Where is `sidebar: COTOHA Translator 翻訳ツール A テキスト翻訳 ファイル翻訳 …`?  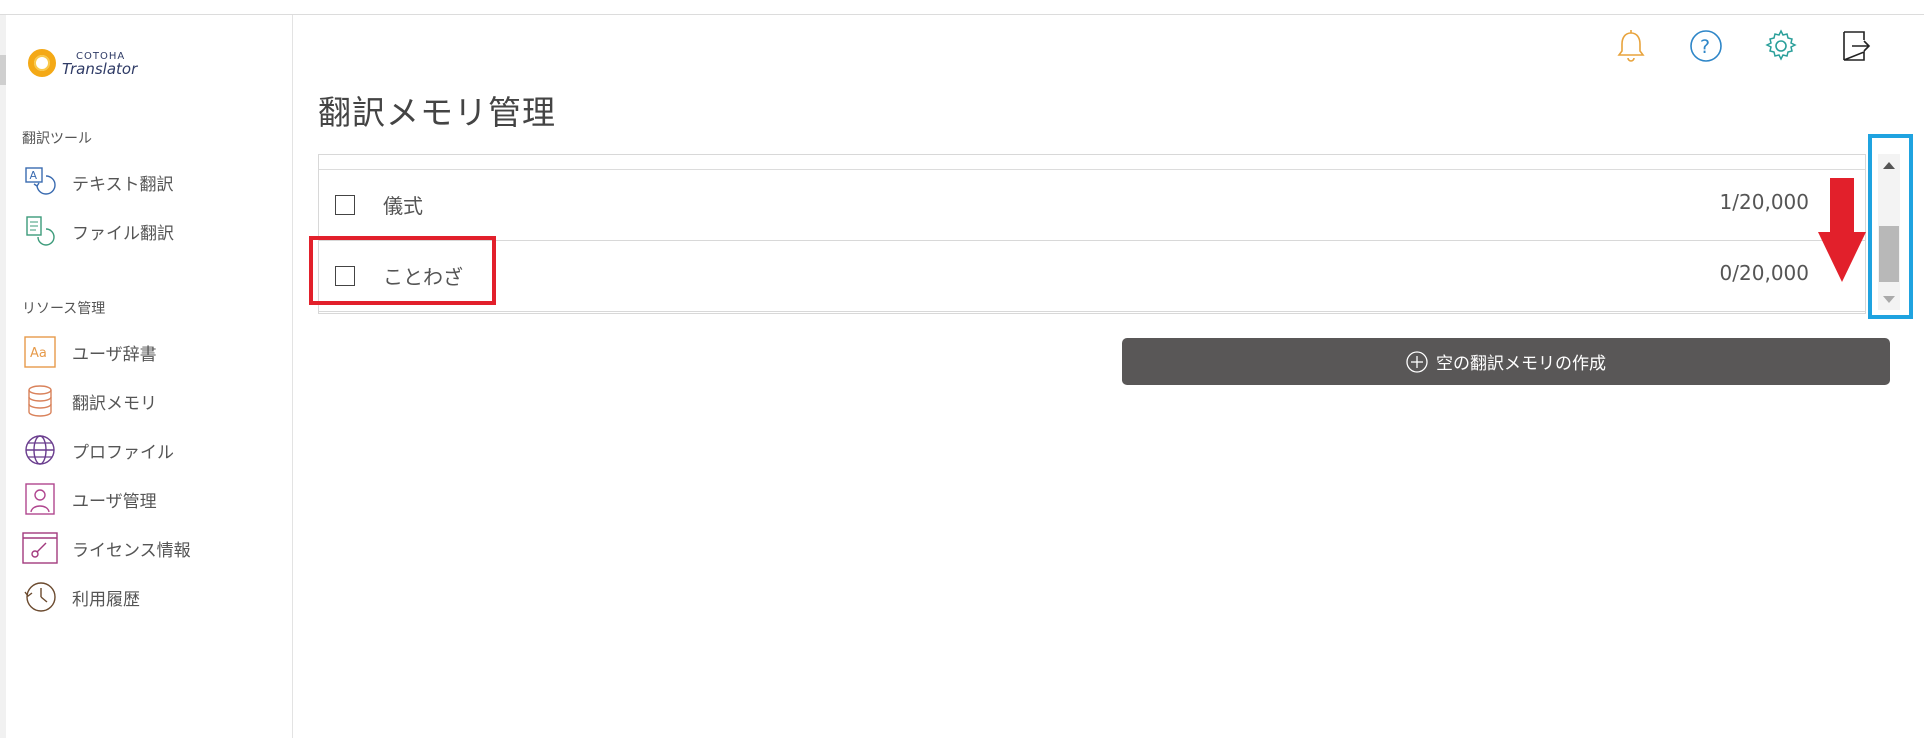
sidebar: COTOHA Translator 翻訳ツール A テキスト翻訳 ファイル翻訳 … is located at coordinates (149, 376).